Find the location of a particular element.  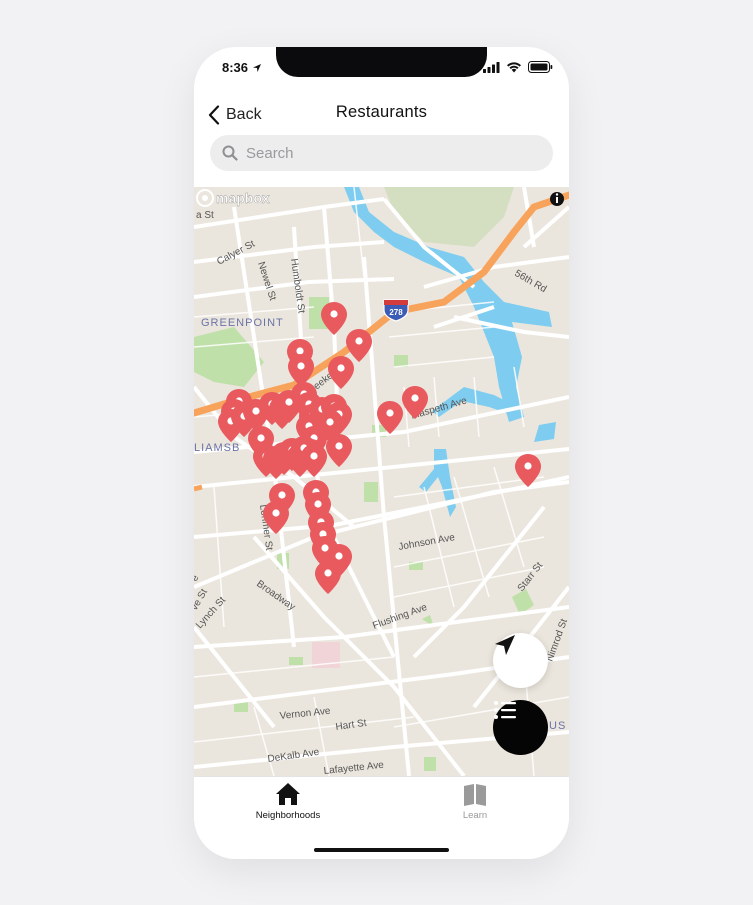

status-time-text: 8:36 is located at coordinates (235, 67).